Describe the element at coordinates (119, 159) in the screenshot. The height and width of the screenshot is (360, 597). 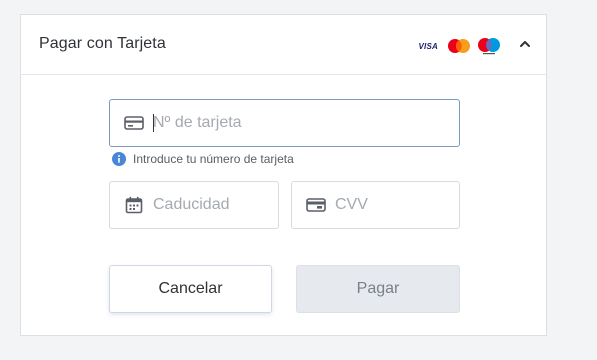
I see `info-icon` at that location.